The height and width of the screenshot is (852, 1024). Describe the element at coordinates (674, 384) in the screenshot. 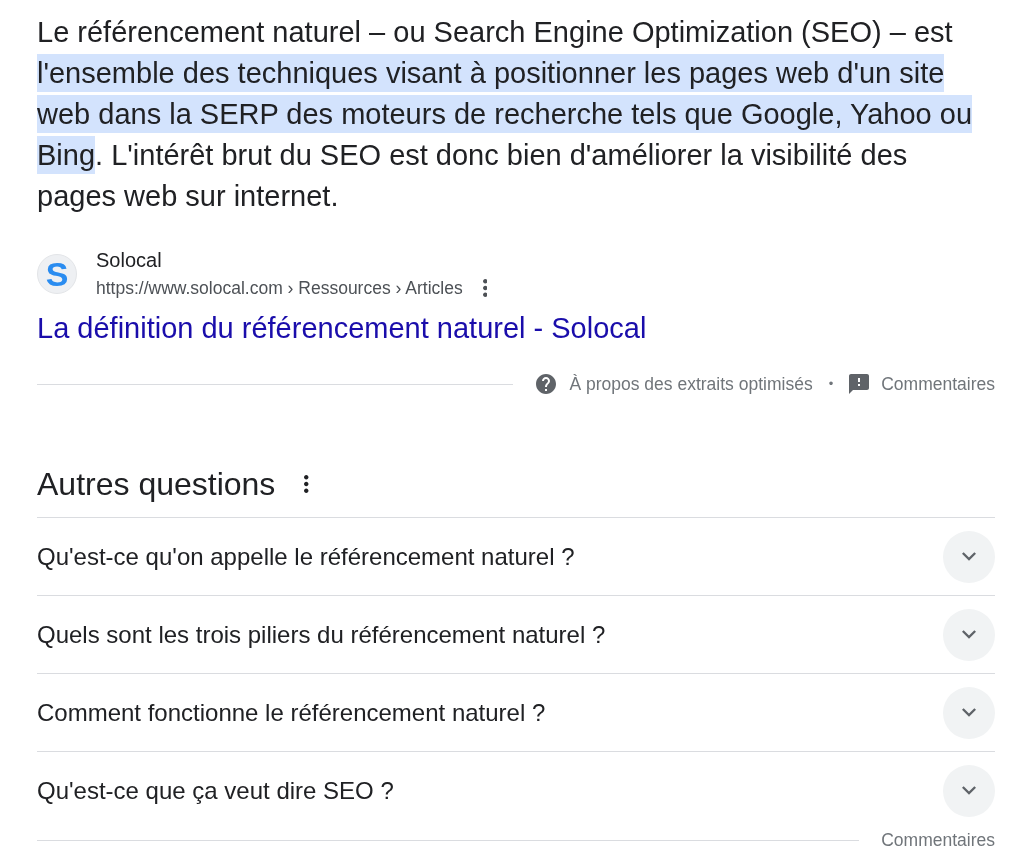

I see `about-snippets-link: À propos des extraits optimisés` at that location.